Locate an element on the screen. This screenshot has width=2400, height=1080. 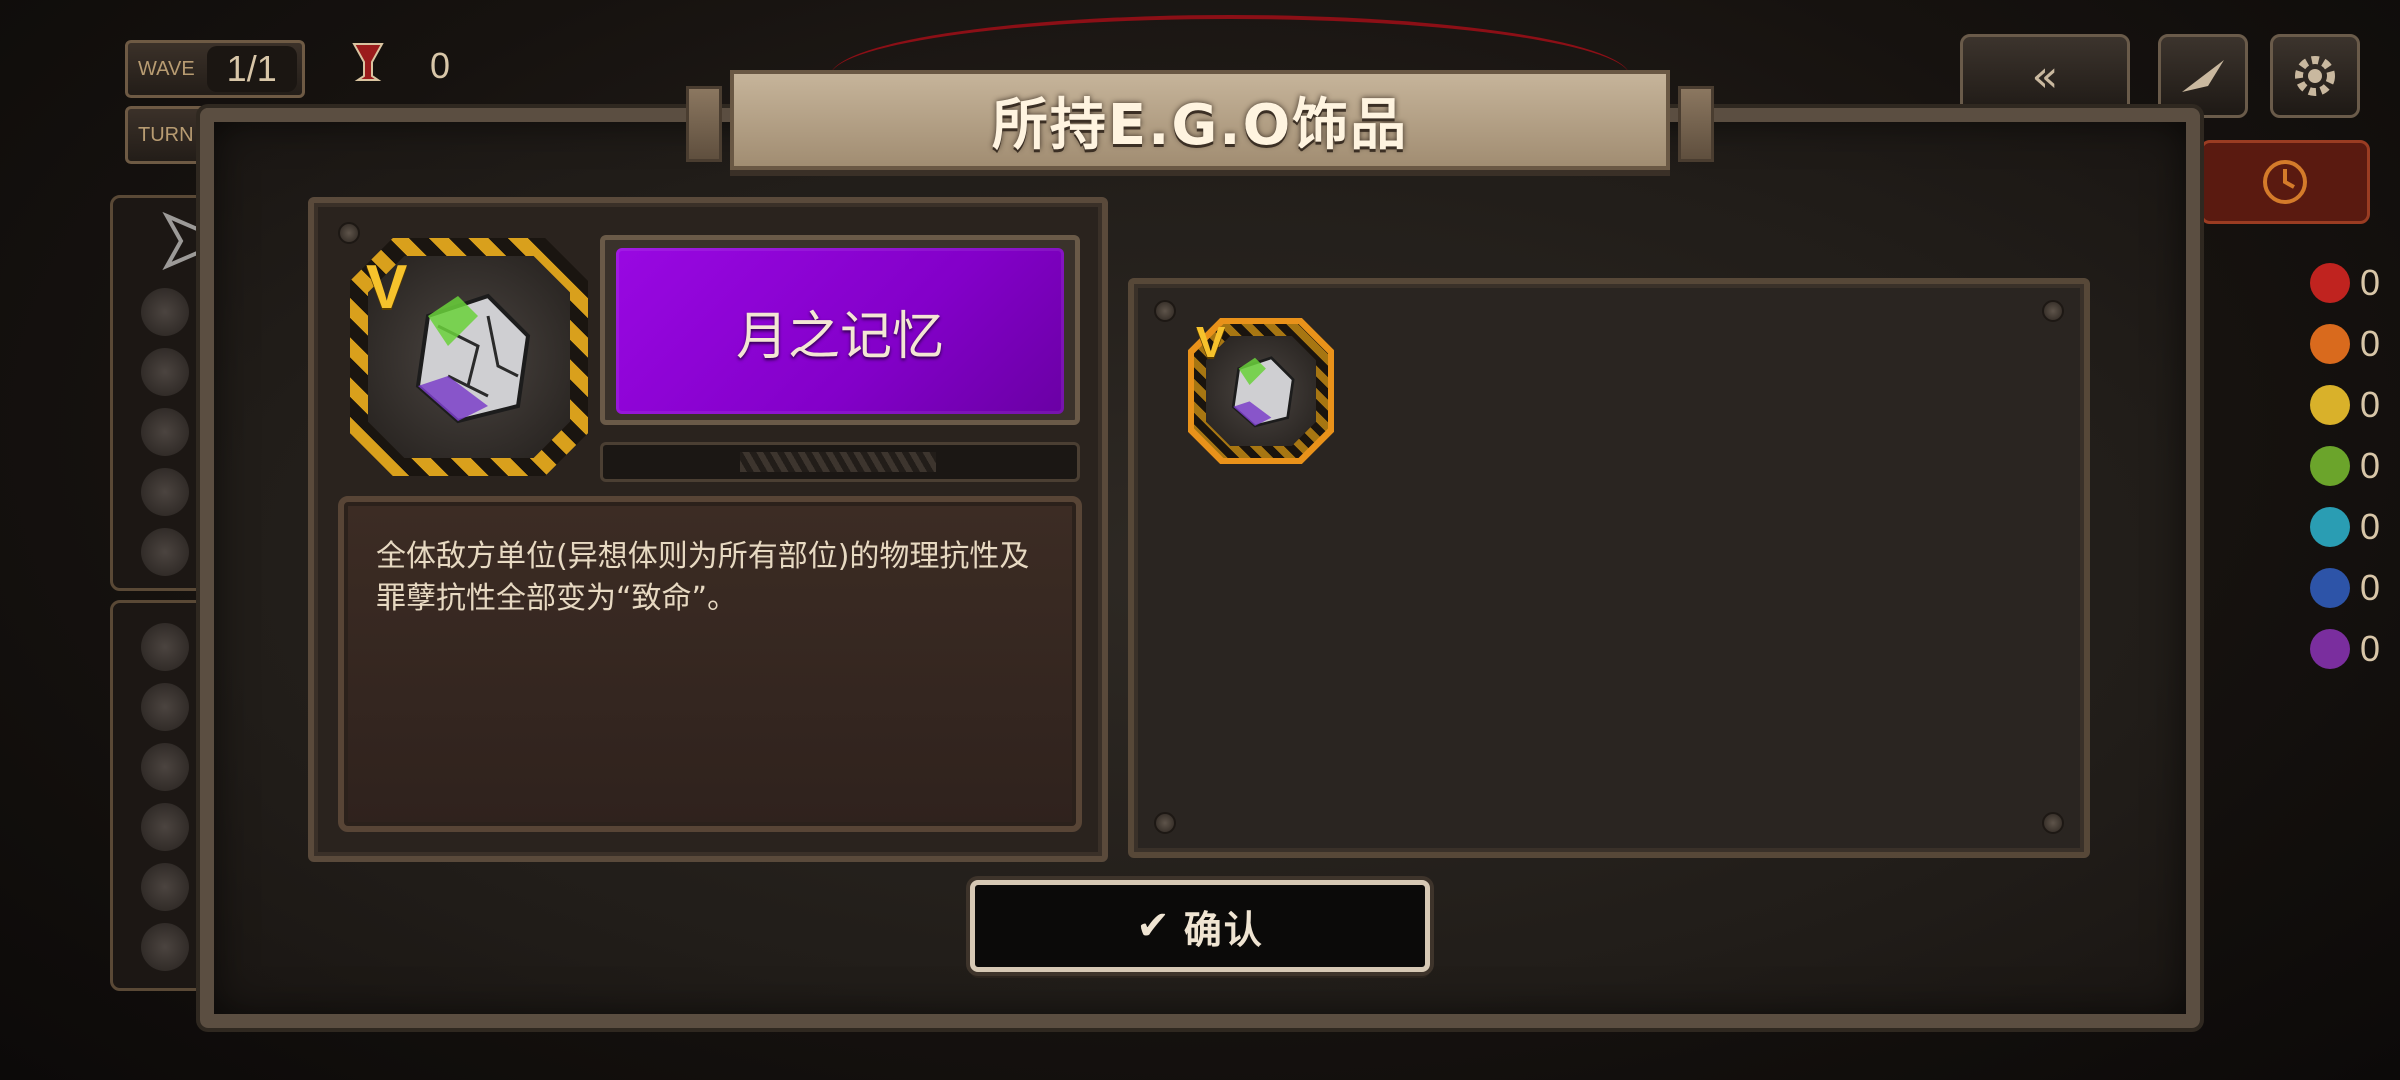
gloom-icon is located at coordinates (2330, 527).